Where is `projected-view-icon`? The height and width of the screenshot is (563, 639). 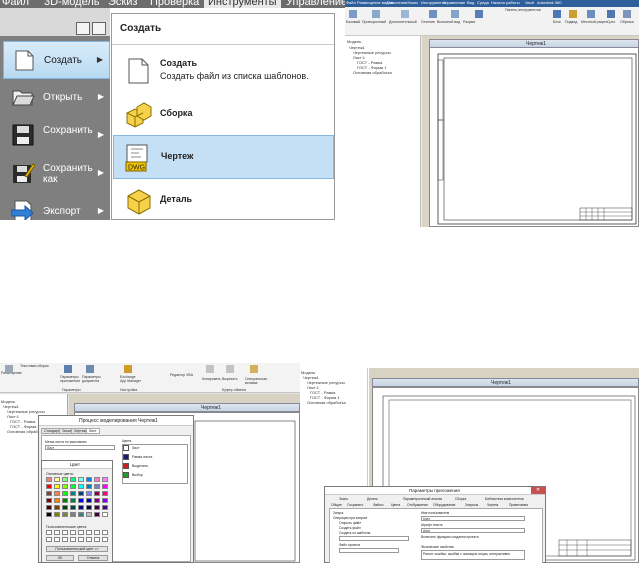
projected-view-icon is located at coordinates (376, 14).